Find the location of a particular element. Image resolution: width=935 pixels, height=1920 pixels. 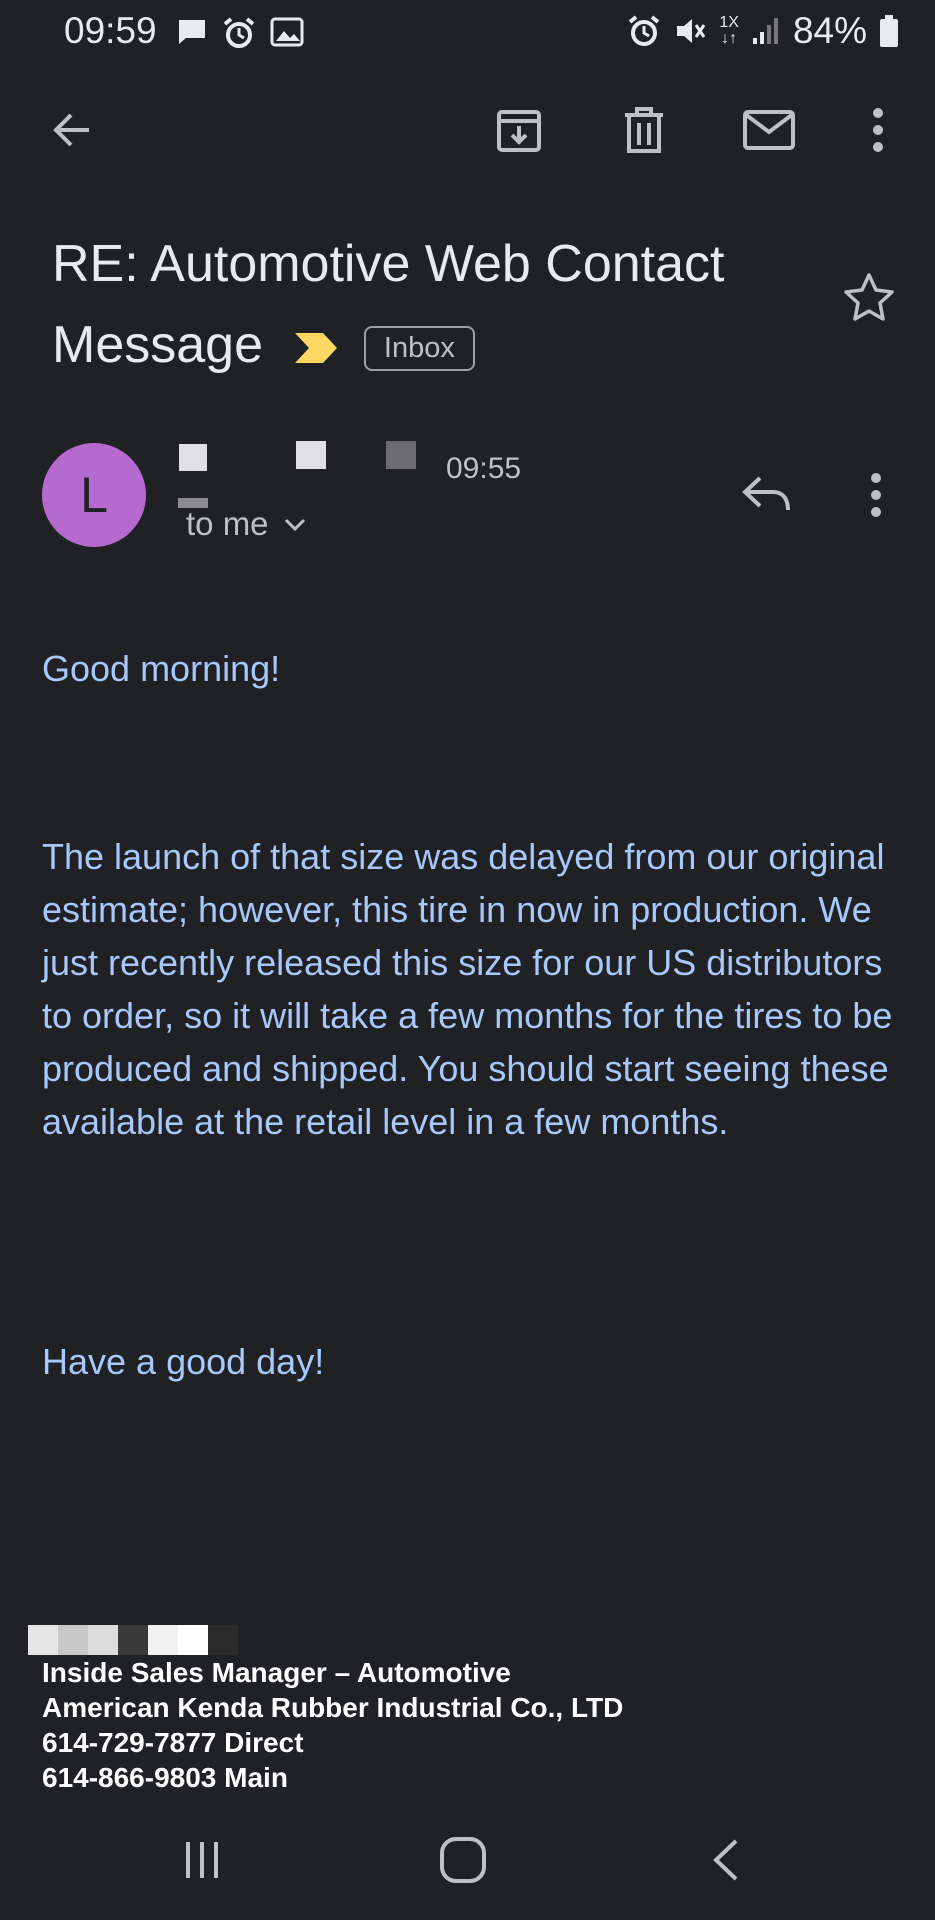

signature-phone-direct: 614-729-7877 Direct is located at coordinates (332, 1742).